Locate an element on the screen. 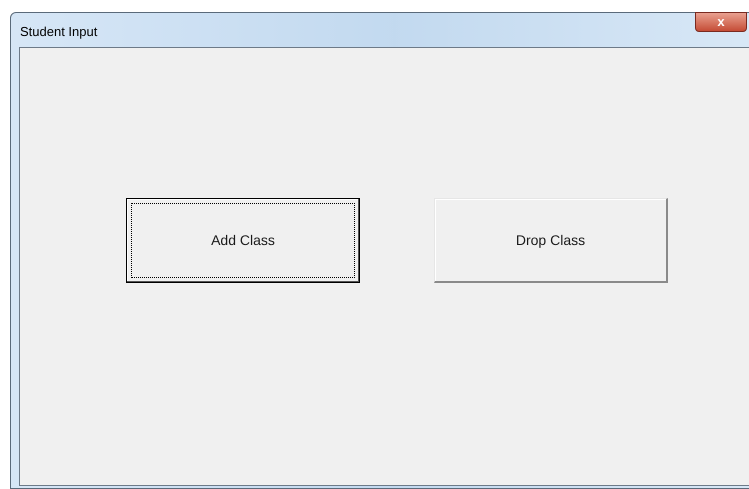 Image resolution: width=749 pixels, height=489 pixels. command-button: Drop Class is located at coordinates (551, 240).